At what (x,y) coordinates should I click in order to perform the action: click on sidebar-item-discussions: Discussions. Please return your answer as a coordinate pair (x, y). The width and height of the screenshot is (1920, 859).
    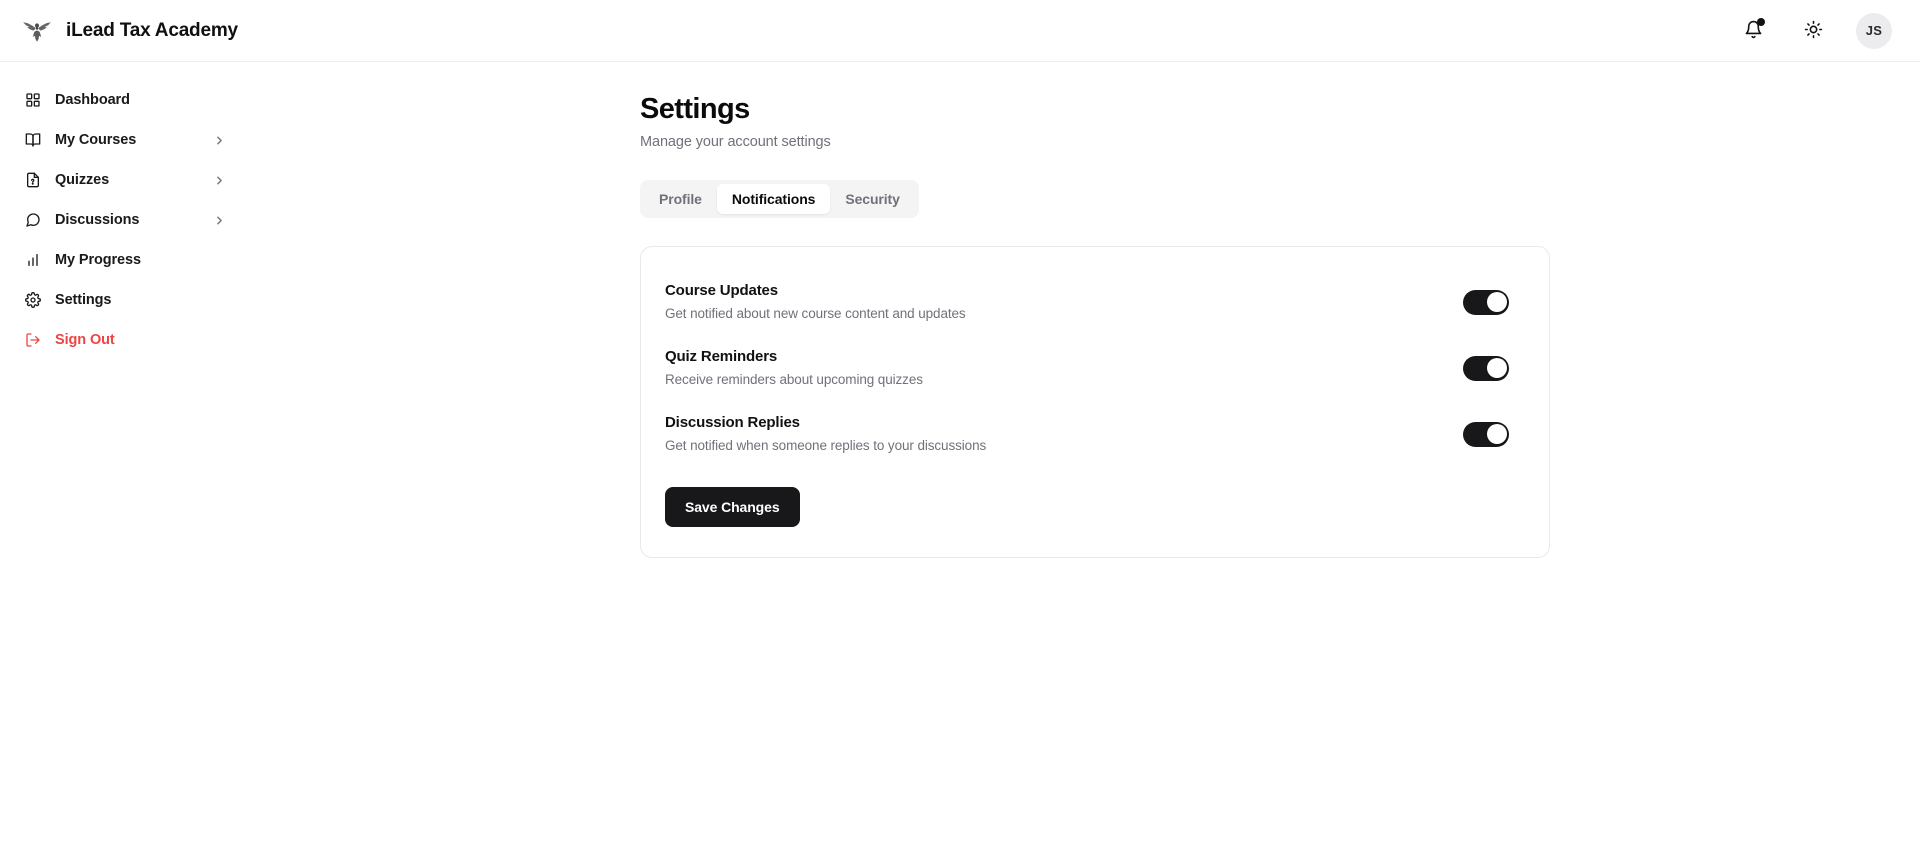
    Looking at the image, I should click on (125, 220).